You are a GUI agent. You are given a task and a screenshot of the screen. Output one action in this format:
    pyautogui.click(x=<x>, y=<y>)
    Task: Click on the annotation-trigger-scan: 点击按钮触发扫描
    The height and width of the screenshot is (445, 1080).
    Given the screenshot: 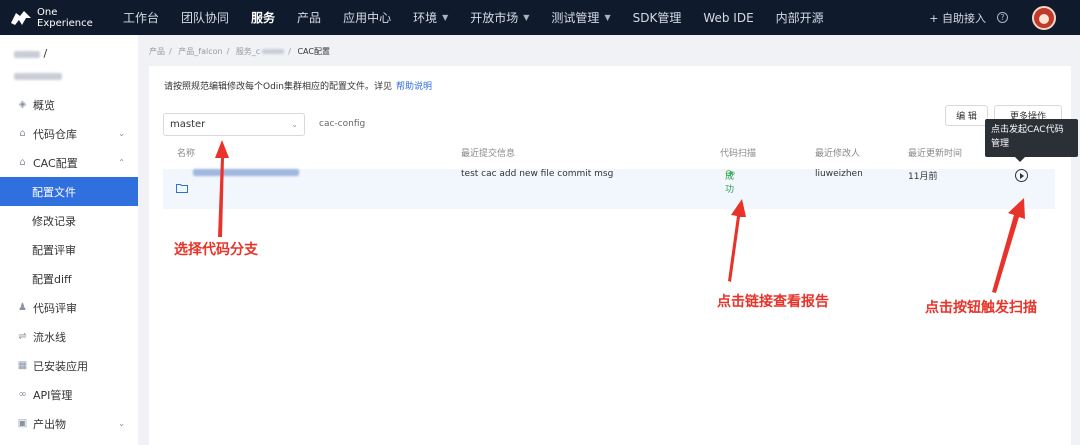 What is the action you would take?
    pyautogui.click(x=981, y=308)
    